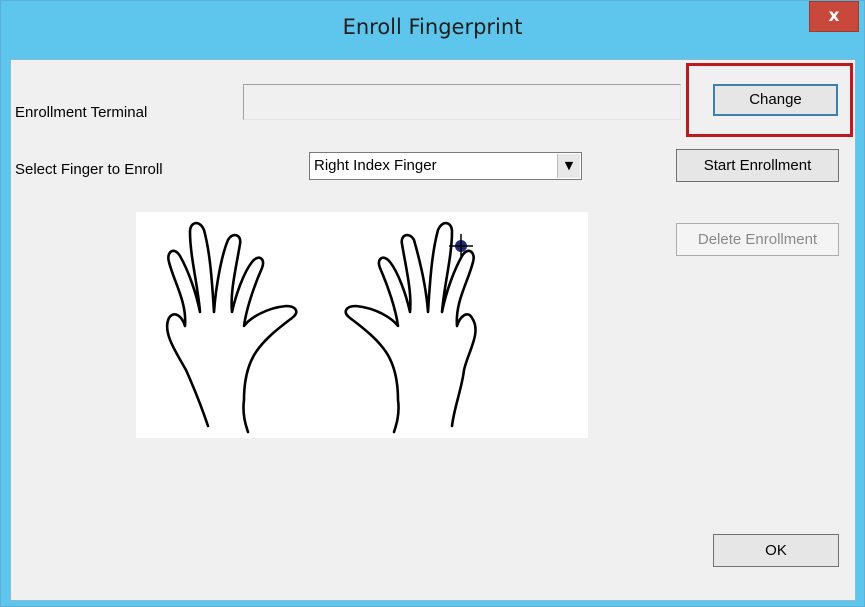 The image size is (865, 607). What do you see at coordinates (445, 166) in the screenshot?
I see `finger-select: Right Index Finger ▼` at bounding box center [445, 166].